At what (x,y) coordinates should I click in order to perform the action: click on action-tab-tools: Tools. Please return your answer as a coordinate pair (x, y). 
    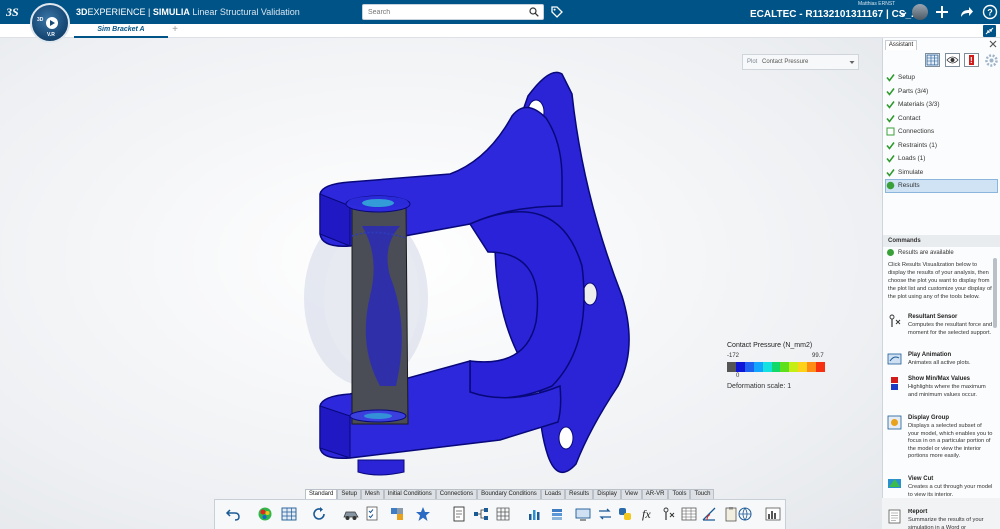
    Looking at the image, I should click on (679, 494).